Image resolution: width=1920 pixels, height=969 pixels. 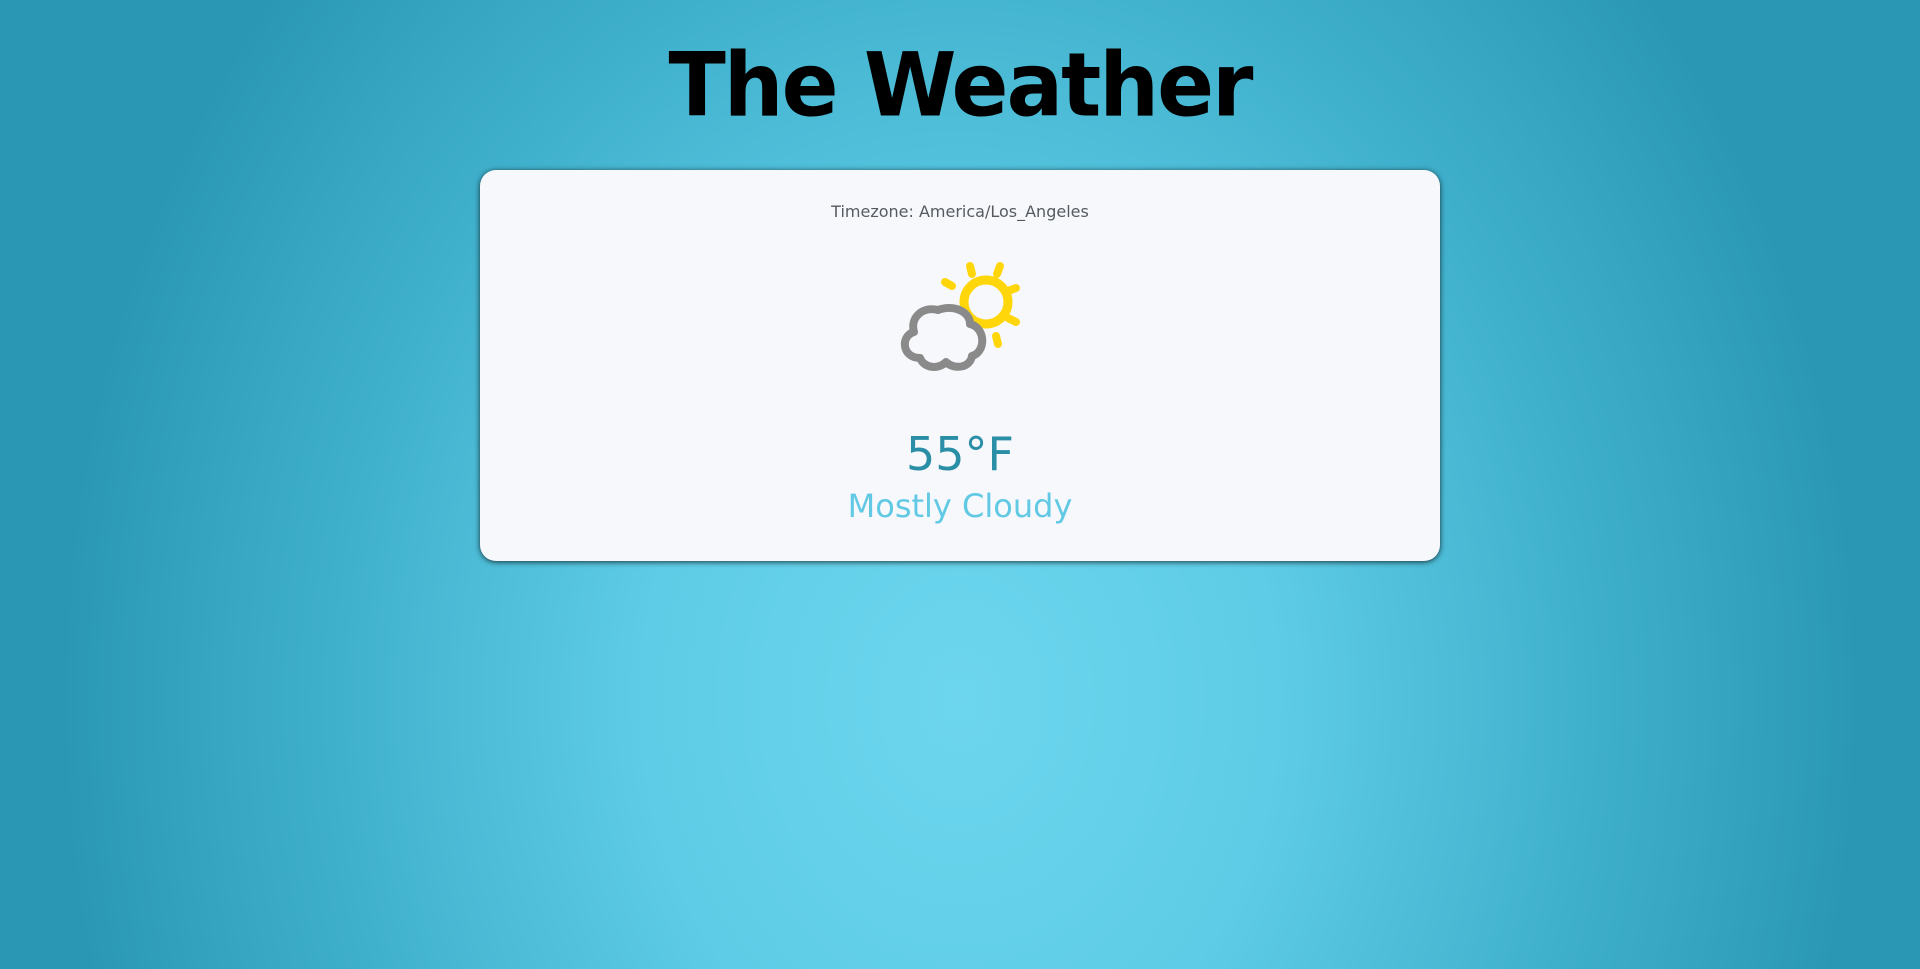 What do you see at coordinates (960, 316) in the screenshot?
I see `partly-cloudy-icon` at bounding box center [960, 316].